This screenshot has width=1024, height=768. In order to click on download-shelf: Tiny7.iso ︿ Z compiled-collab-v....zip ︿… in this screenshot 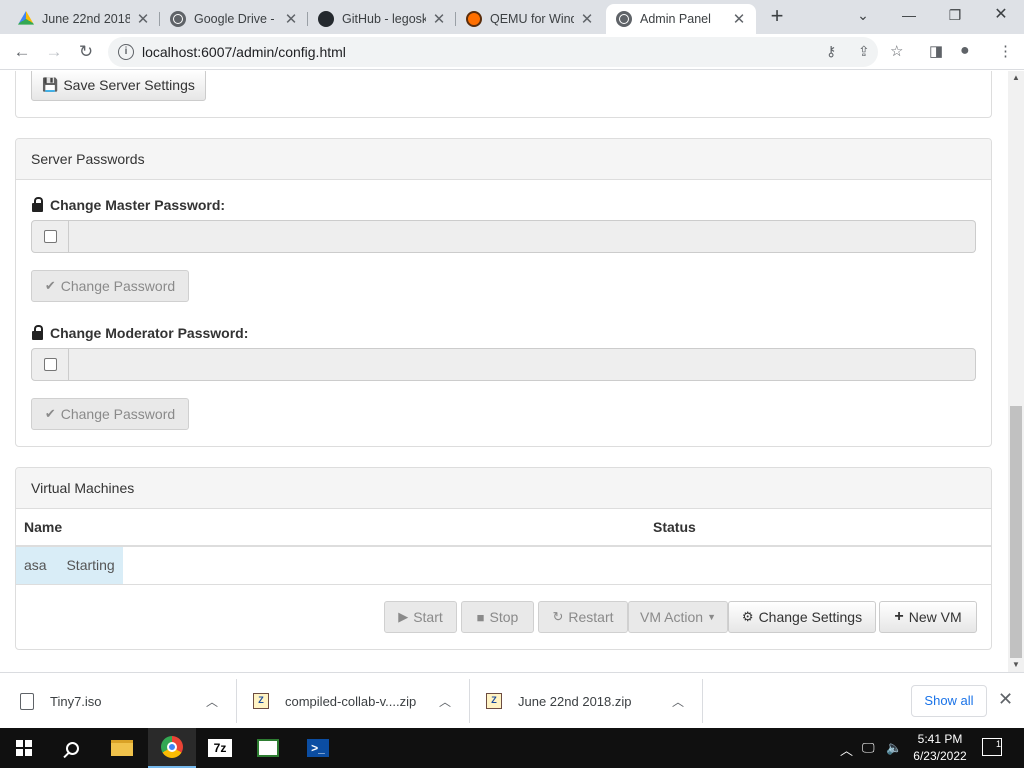, I will do `click(512, 700)`.